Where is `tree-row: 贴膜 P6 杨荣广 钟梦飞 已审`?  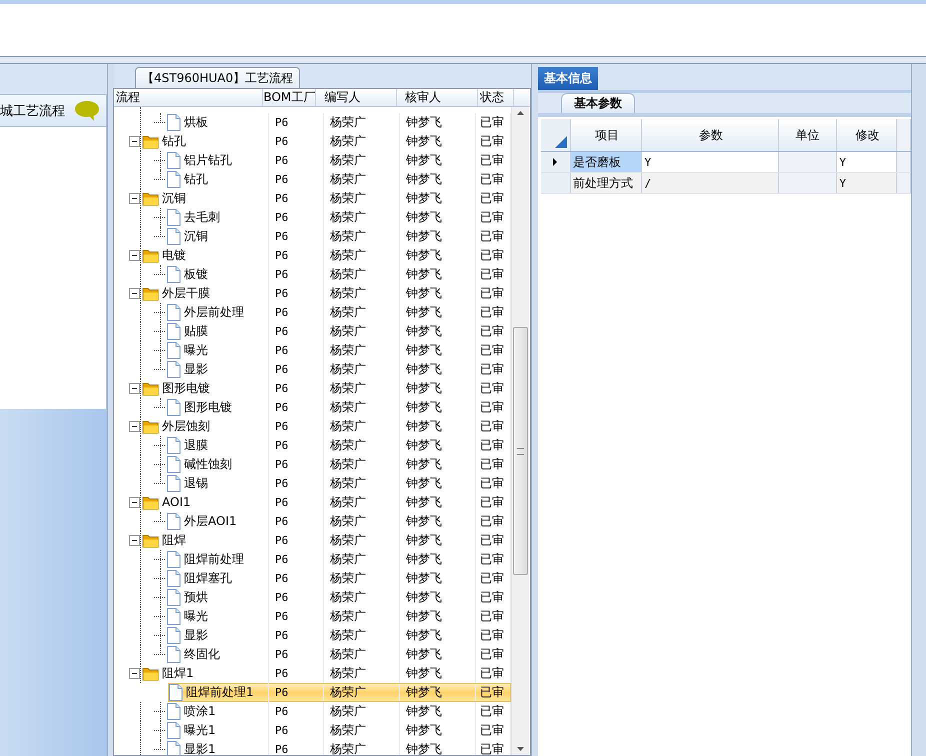 tree-row: 贴膜 P6 杨荣广 钟梦飞 已审 is located at coordinates (312, 331).